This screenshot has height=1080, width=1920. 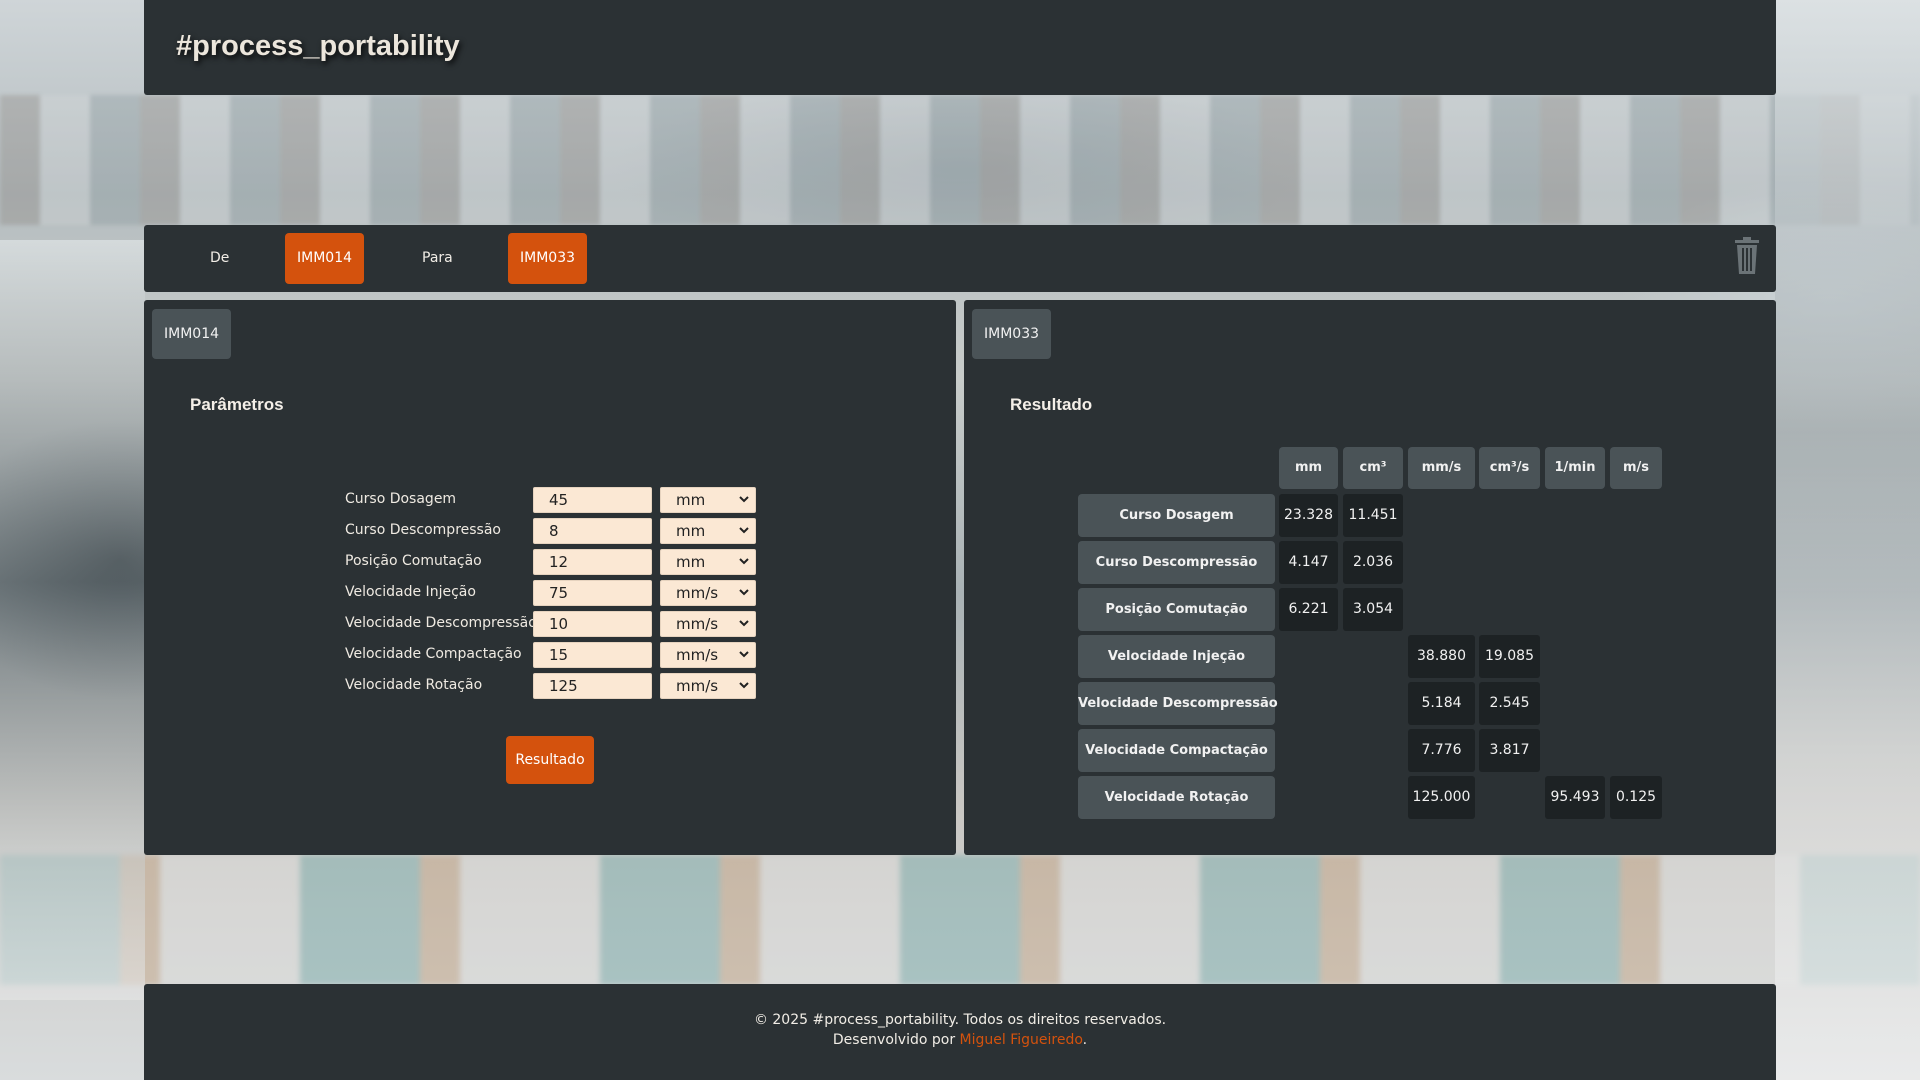 What do you see at coordinates (1373, 562) in the screenshot?
I see `result-cell: 2.036` at bounding box center [1373, 562].